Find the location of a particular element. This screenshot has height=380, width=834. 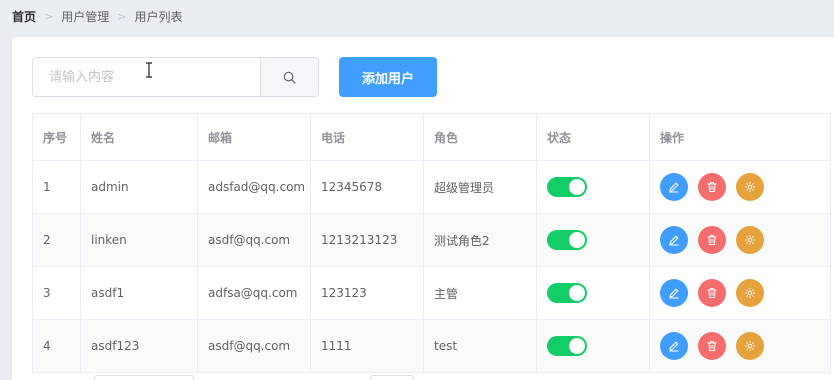

search-button is located at coordinates (289, 77).